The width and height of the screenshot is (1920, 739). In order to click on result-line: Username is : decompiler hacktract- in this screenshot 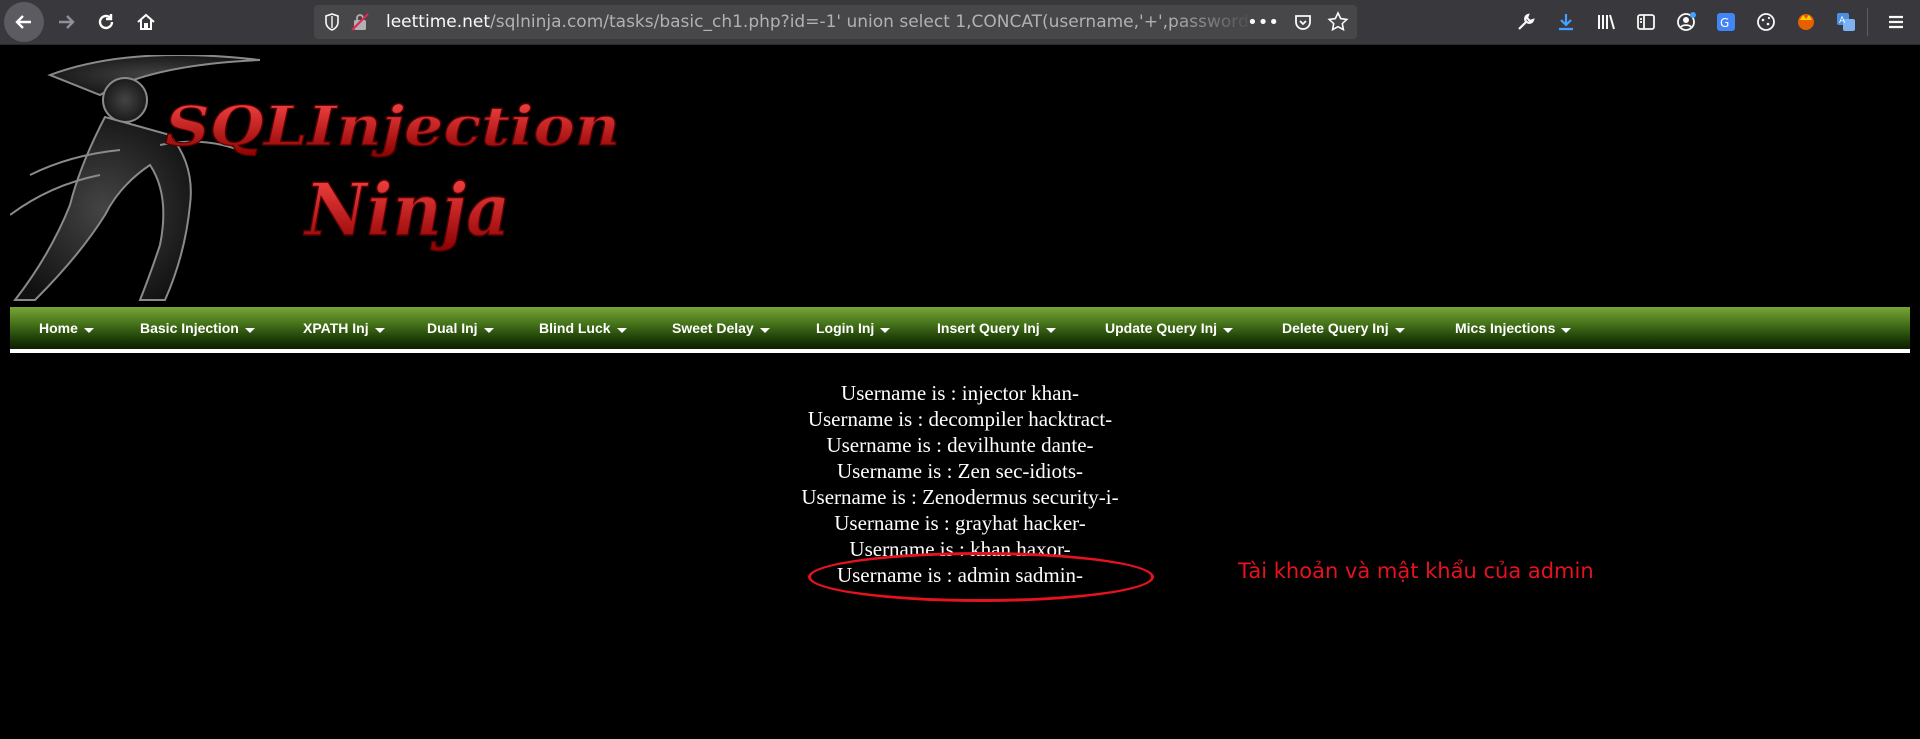, I will do `click(960, 419)`.